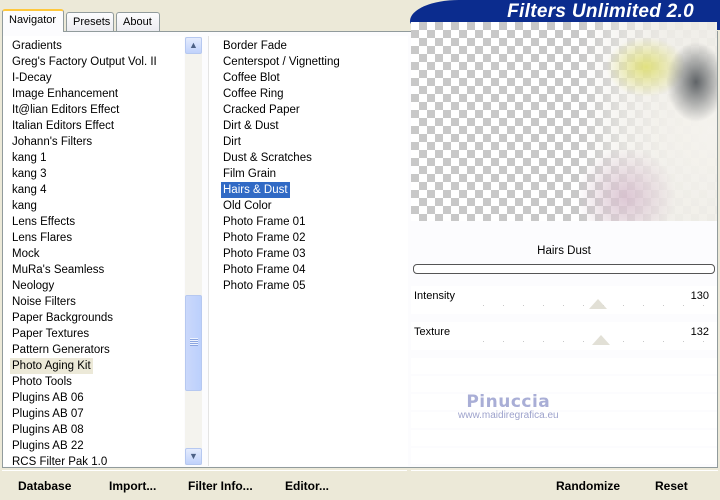 The image size is (720, 500). I want to click on chevron-up-icon: ▲, so click(193, 45).